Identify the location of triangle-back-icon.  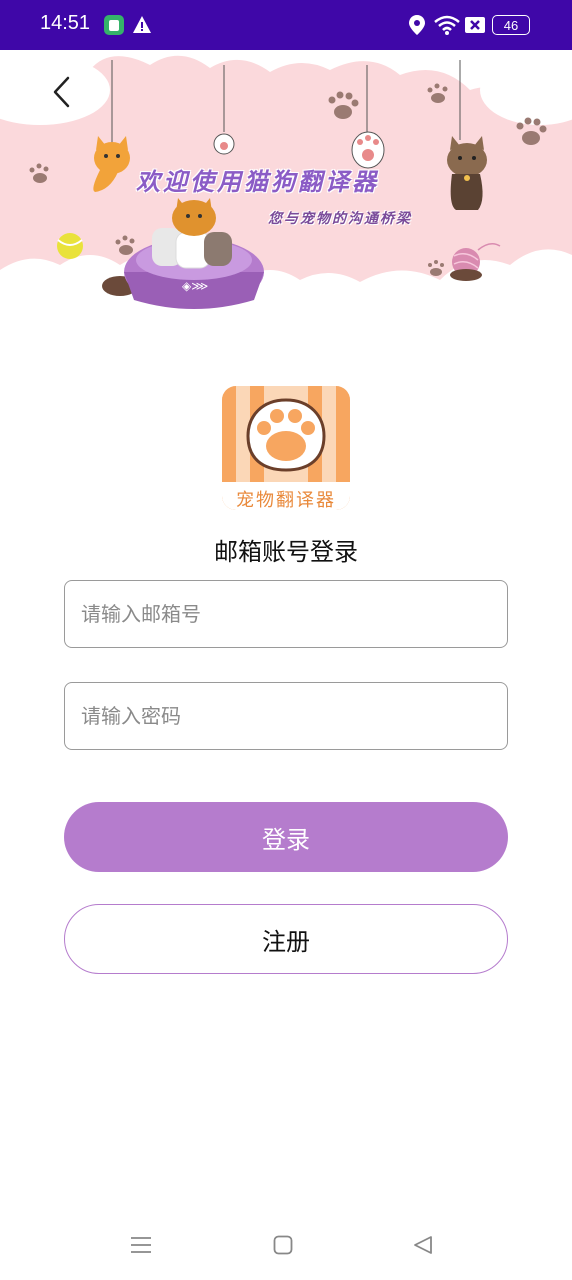
(423, 1245).